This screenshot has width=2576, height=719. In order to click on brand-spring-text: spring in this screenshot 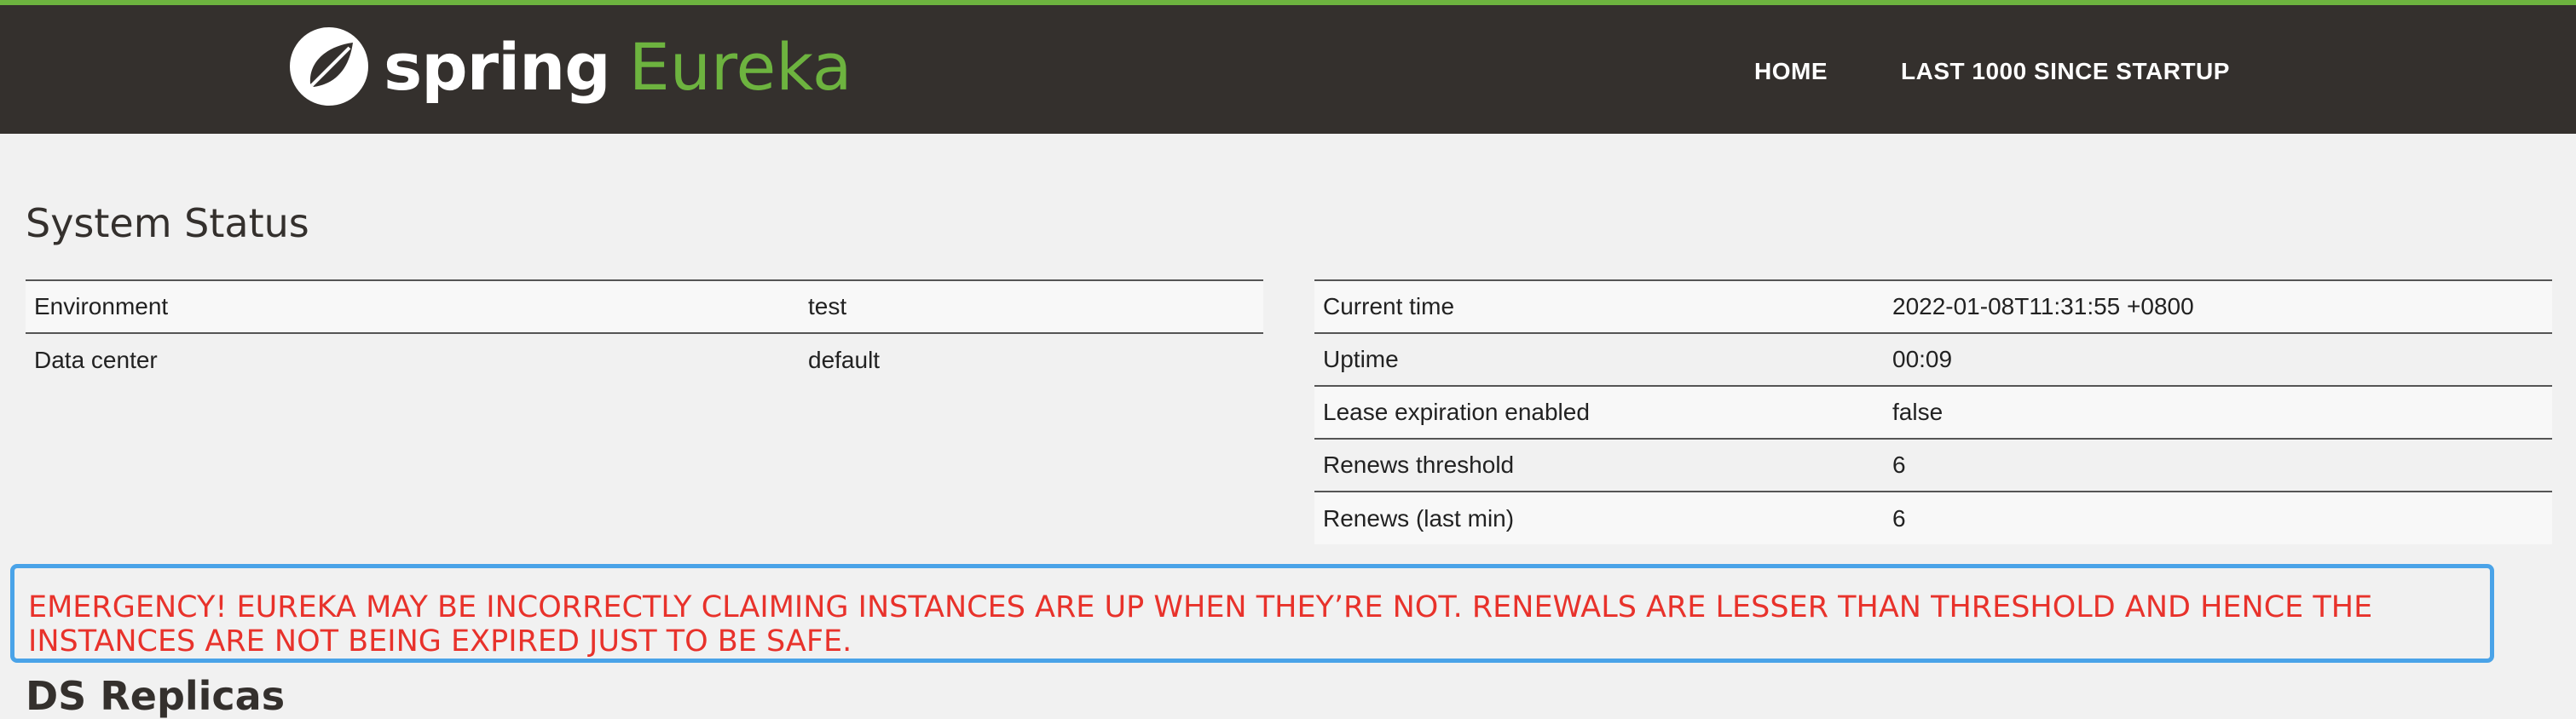, I will do `click(497, 66)`.